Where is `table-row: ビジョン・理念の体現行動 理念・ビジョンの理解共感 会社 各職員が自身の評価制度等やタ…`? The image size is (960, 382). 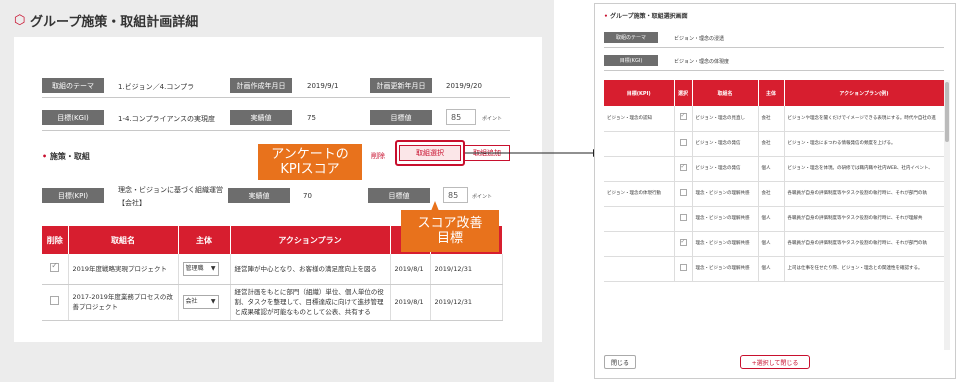 table-row: ビジョン・理念の体現行動 理念・ビジョンの理解共感 会社 各職員が自身の評価制度等やタ… is located at coordinates (774, 194).